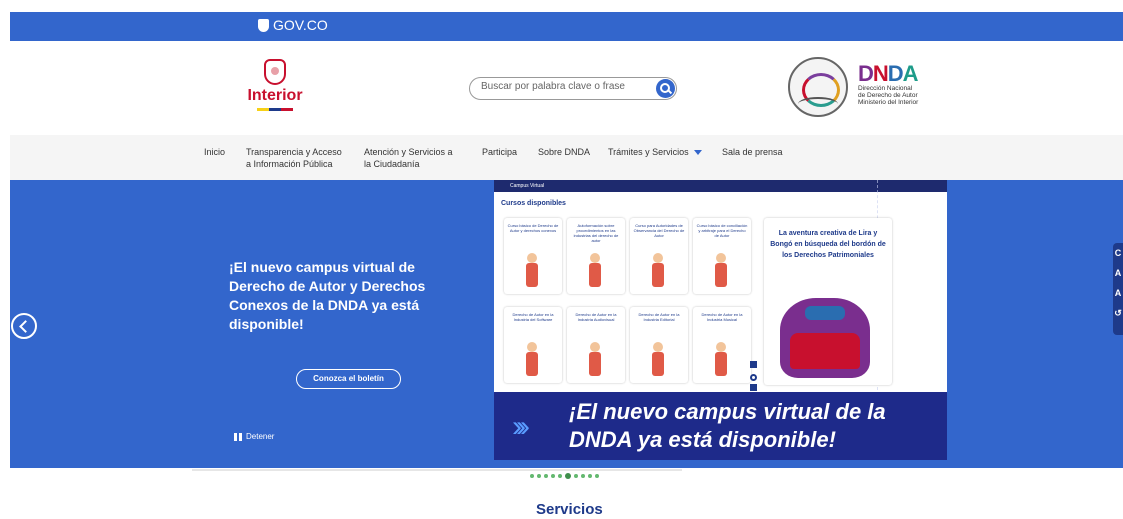 The height and width of the screenshot is (519, 1123). I want to click on nav-item-inicio: Inicio, so click(214, 152).